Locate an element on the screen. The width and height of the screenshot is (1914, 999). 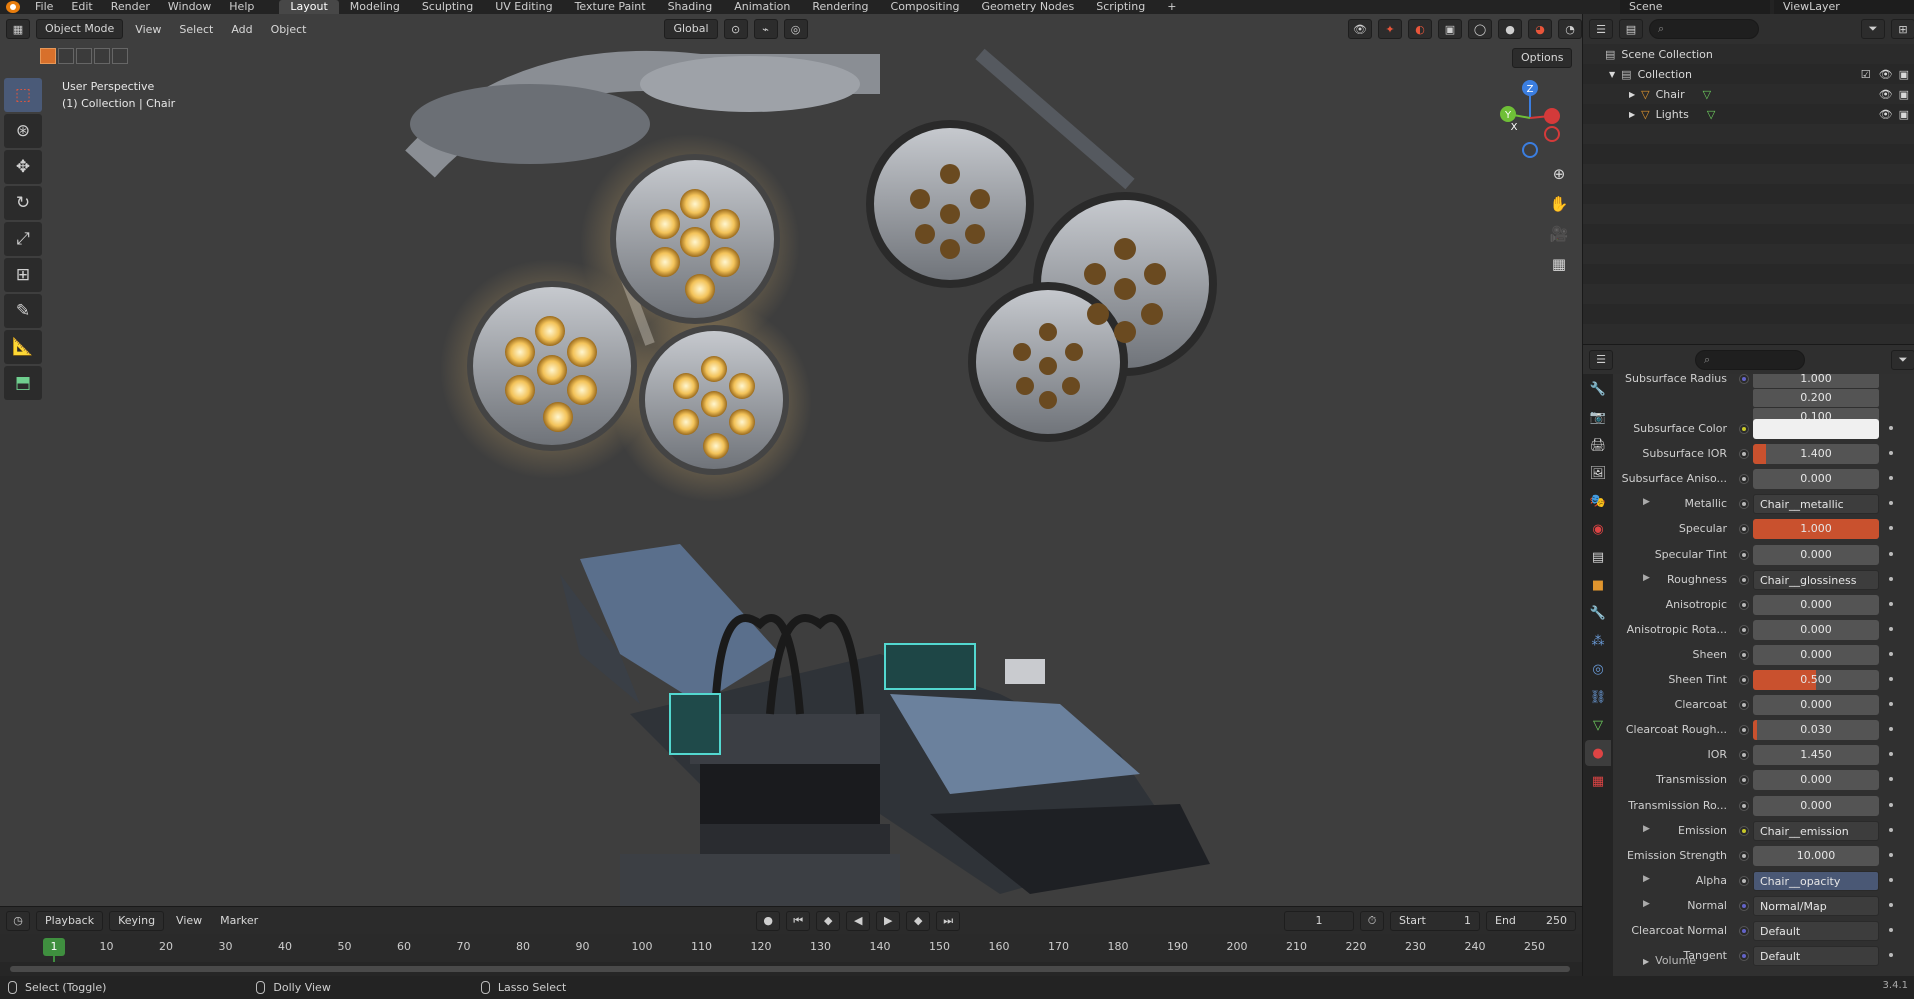
transform-icon: ⊞ is located at coordinates (23, 275).